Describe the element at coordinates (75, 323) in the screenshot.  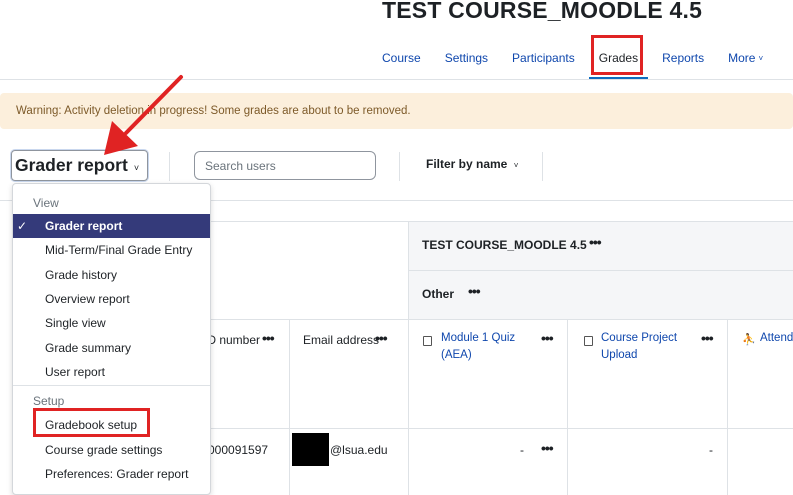
I see `menu-item-label: Single view` at that location.